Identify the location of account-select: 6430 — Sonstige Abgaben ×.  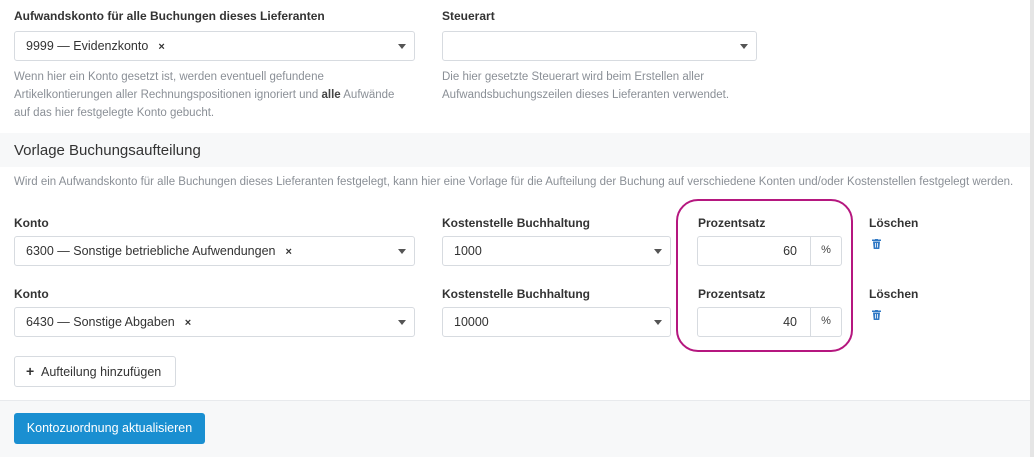
(214, 322).